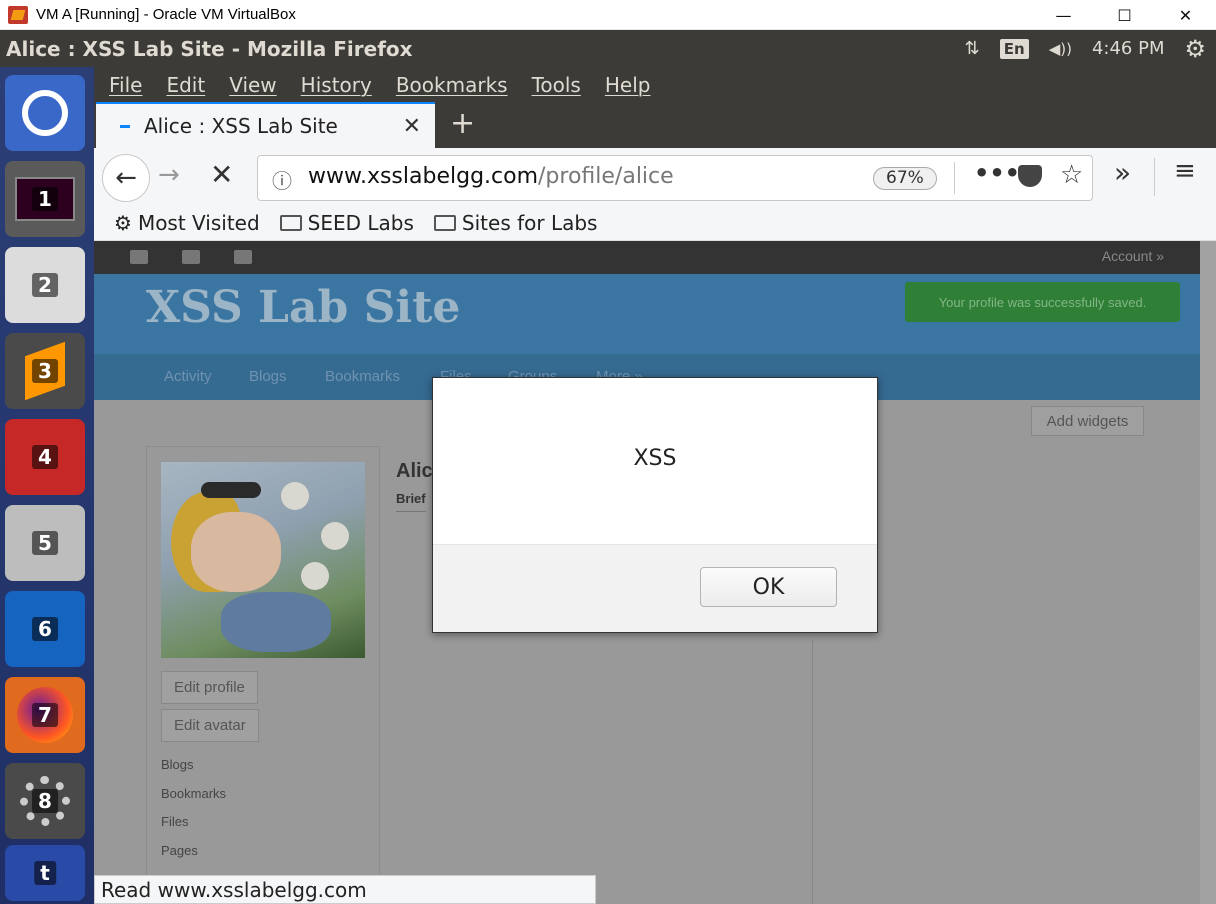  What do you see at coordinates (188, 376) in the screenshot?
I see `nav-activity: Activity` at bounding box center [188, 376].